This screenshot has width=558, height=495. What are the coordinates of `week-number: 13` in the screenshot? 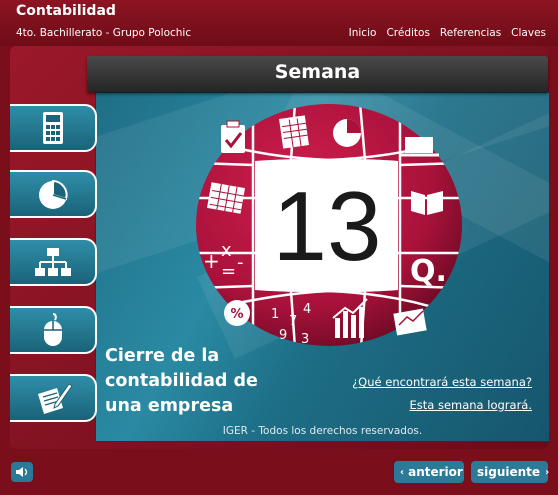 It's located at (326, 226).